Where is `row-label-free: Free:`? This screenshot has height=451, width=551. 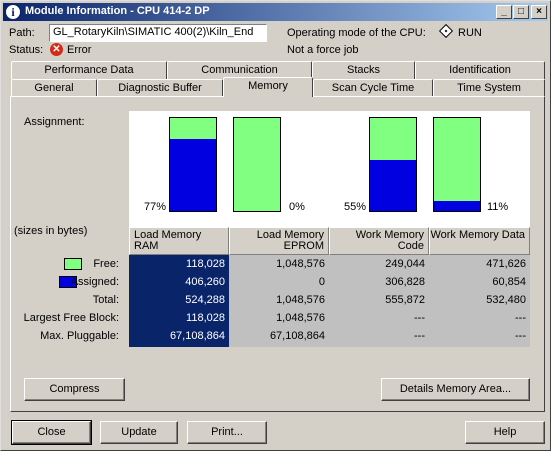
row-label-free: Free: is located at coordinates (106, 264).